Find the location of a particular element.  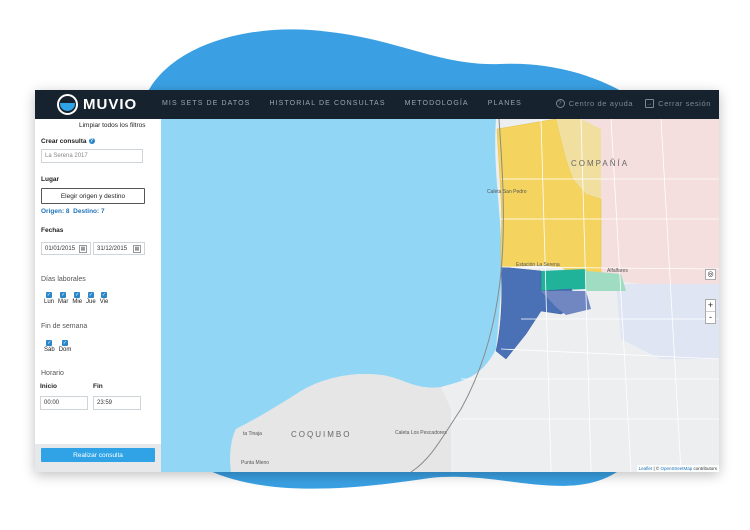

destination-count: Destino: 7 is located at coordinates (89, 211).